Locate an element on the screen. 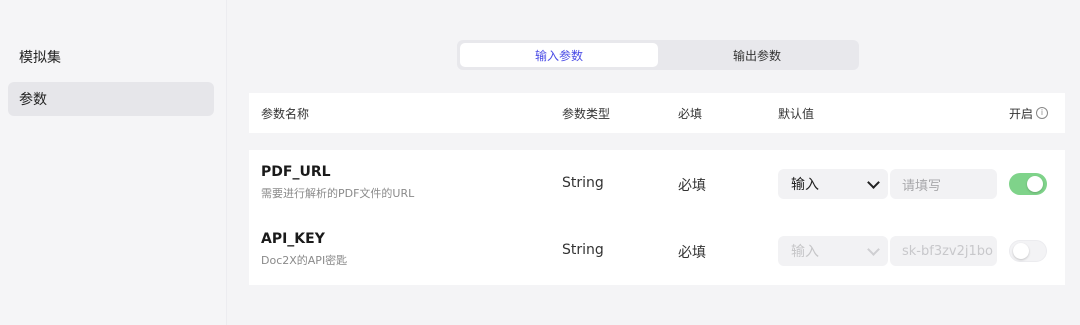  tab-output-params: 输出参数 is located at coordinates (757, 55).